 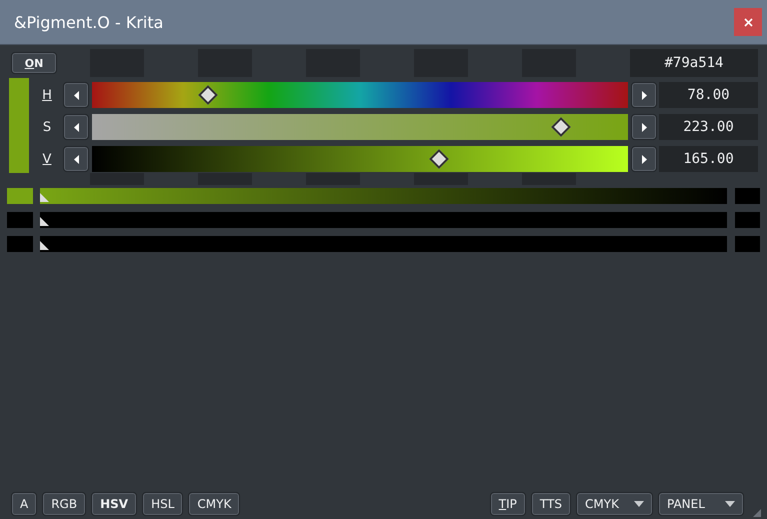 What do you see at coordinates (214, 504) in the screenshot?
I see `mode-button: CMYK` at bounding box center [214, 504].